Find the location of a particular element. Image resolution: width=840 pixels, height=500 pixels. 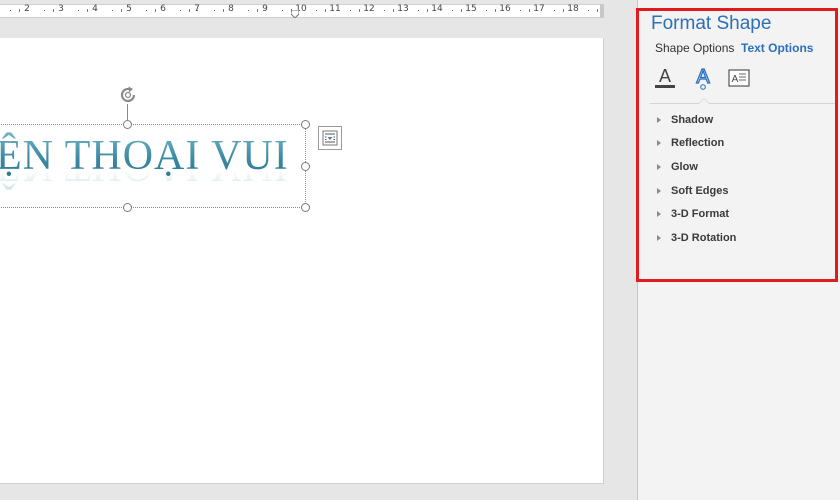

ruler-number: 12 is located at coordinates (369, 9).